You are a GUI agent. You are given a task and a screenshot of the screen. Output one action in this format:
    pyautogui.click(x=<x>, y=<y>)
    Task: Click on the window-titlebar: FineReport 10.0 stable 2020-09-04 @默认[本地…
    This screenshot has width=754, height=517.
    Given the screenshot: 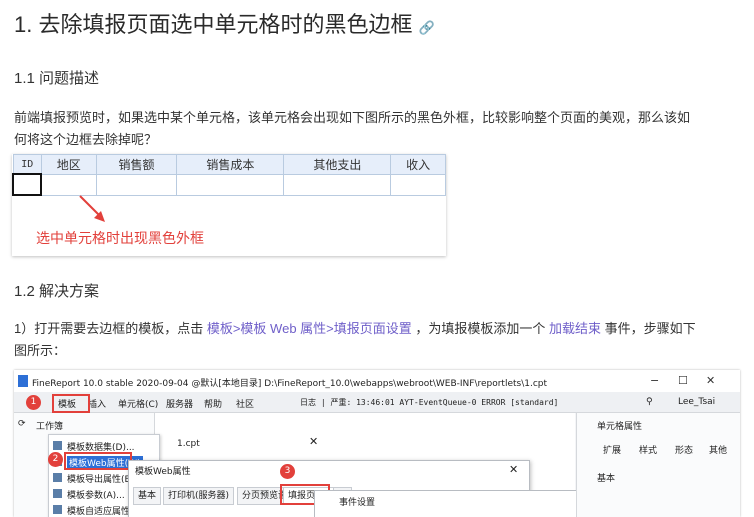 What is the action you would take?
    pyautogui.click(x=377, y=381)
    